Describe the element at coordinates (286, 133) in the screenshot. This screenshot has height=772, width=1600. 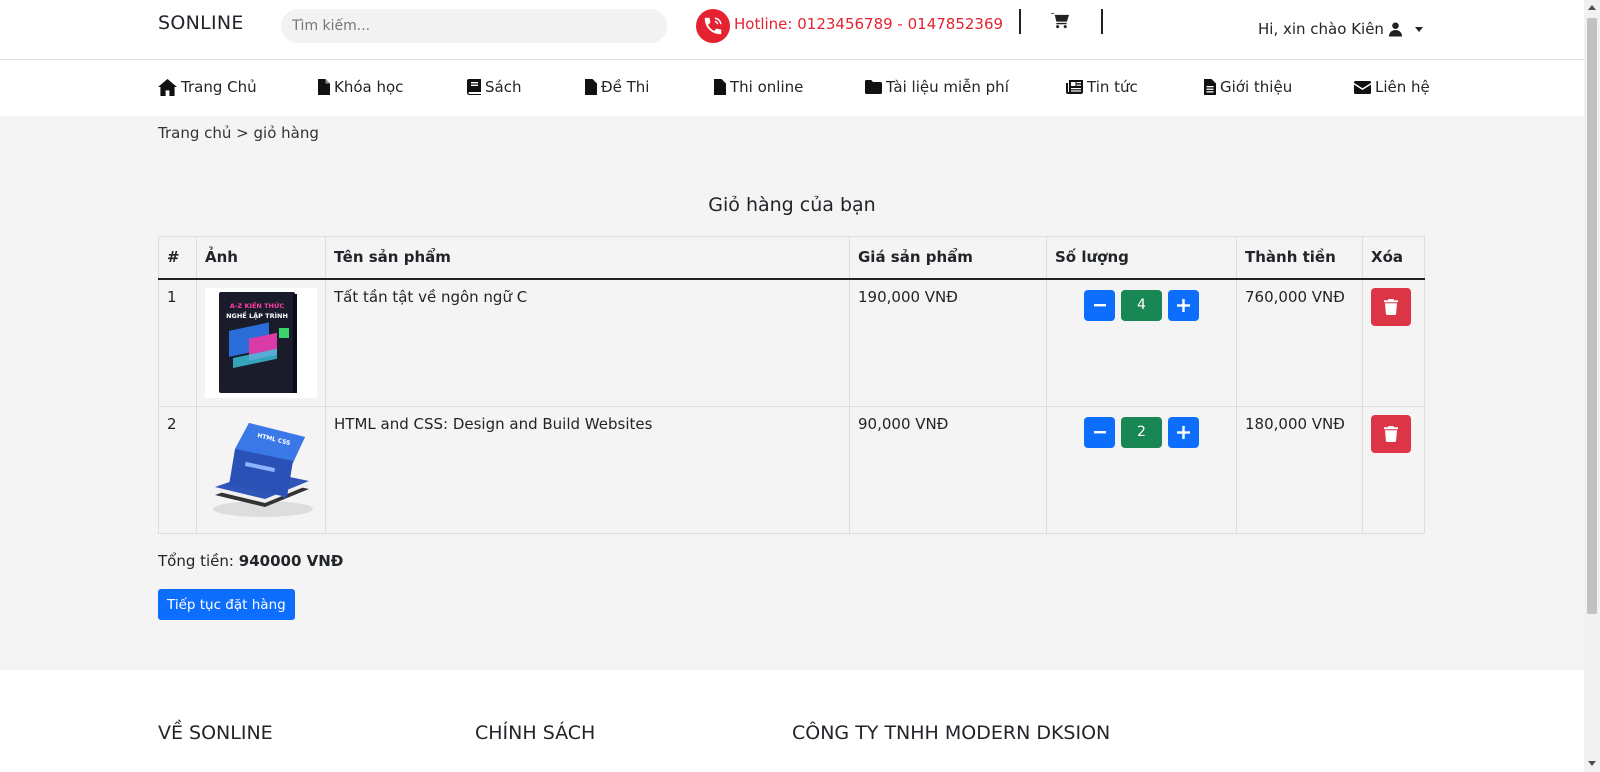
I see `breadcrumb-current: giỏ hàng` at that location.